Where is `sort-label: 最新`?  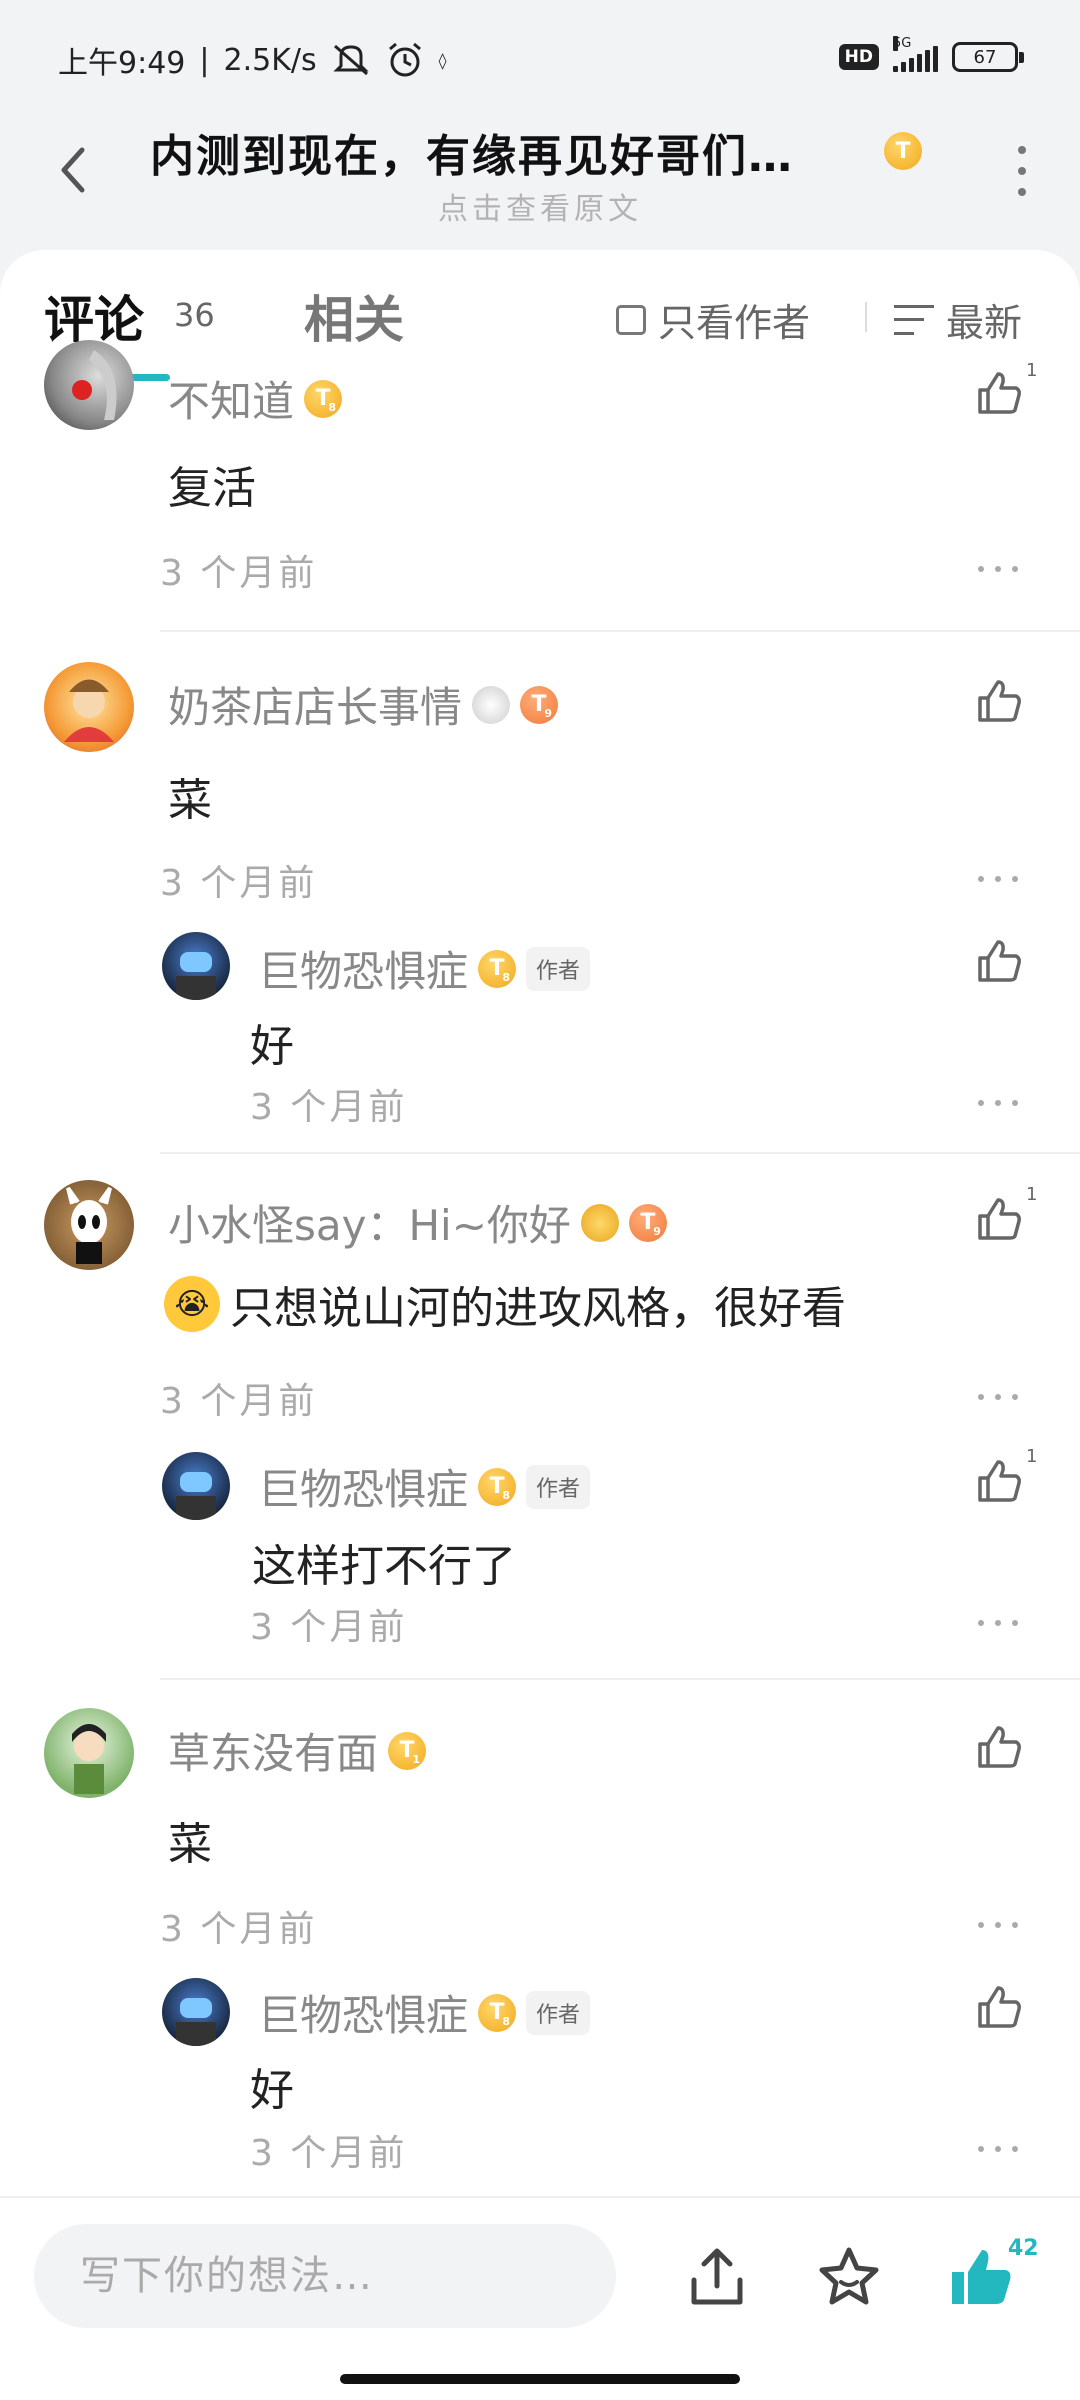
sort-label: 最新 is located at coordinates (984, 323).